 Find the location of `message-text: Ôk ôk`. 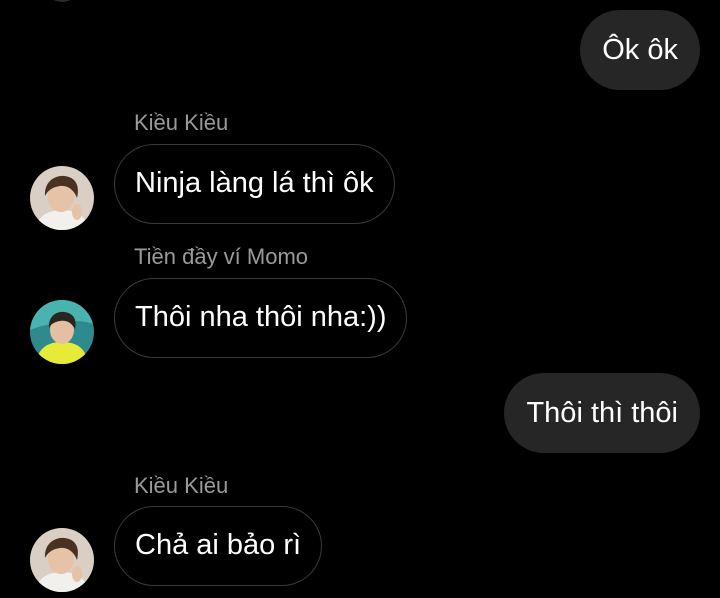

message-text: Ôk ôk is located at coordinates (640, 50).